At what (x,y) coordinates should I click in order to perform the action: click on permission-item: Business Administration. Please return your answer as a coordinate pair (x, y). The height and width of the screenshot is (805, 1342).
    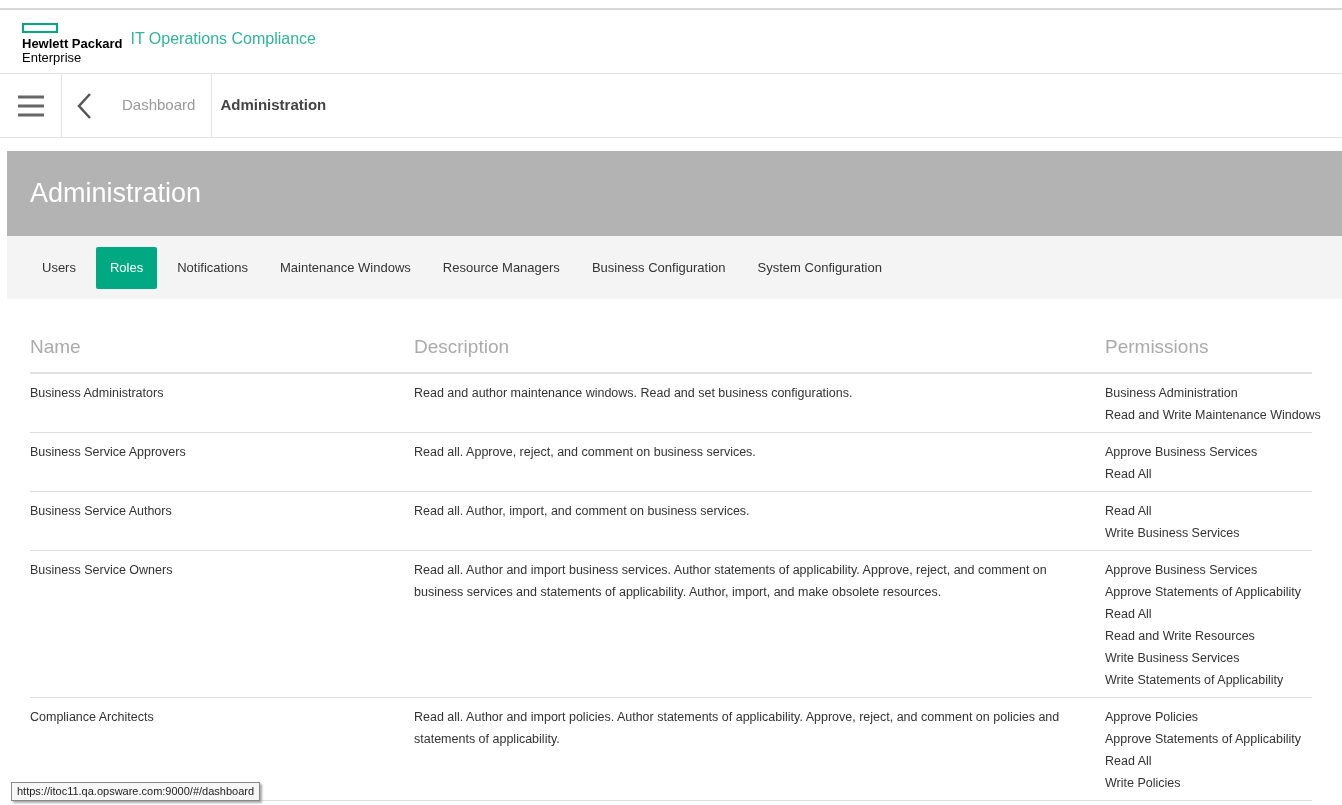
    Looking at the image, I should click on (1172, 393).